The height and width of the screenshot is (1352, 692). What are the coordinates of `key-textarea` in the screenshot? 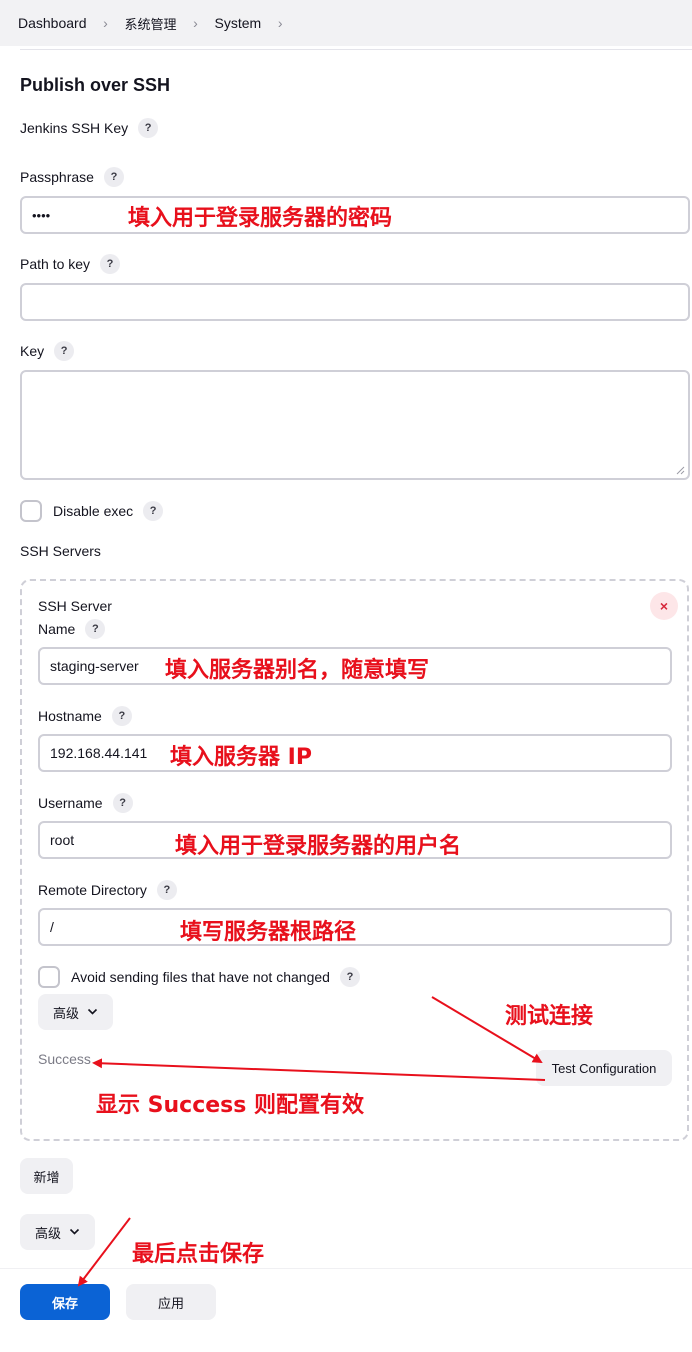 It's located at (355, 425).